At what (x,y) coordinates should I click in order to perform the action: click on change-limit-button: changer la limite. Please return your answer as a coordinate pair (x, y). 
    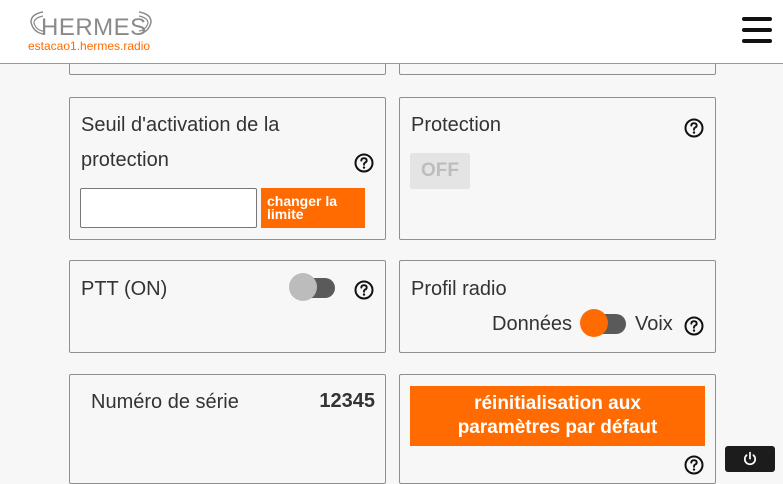
    Looking at the image, I should click on (313, 208).